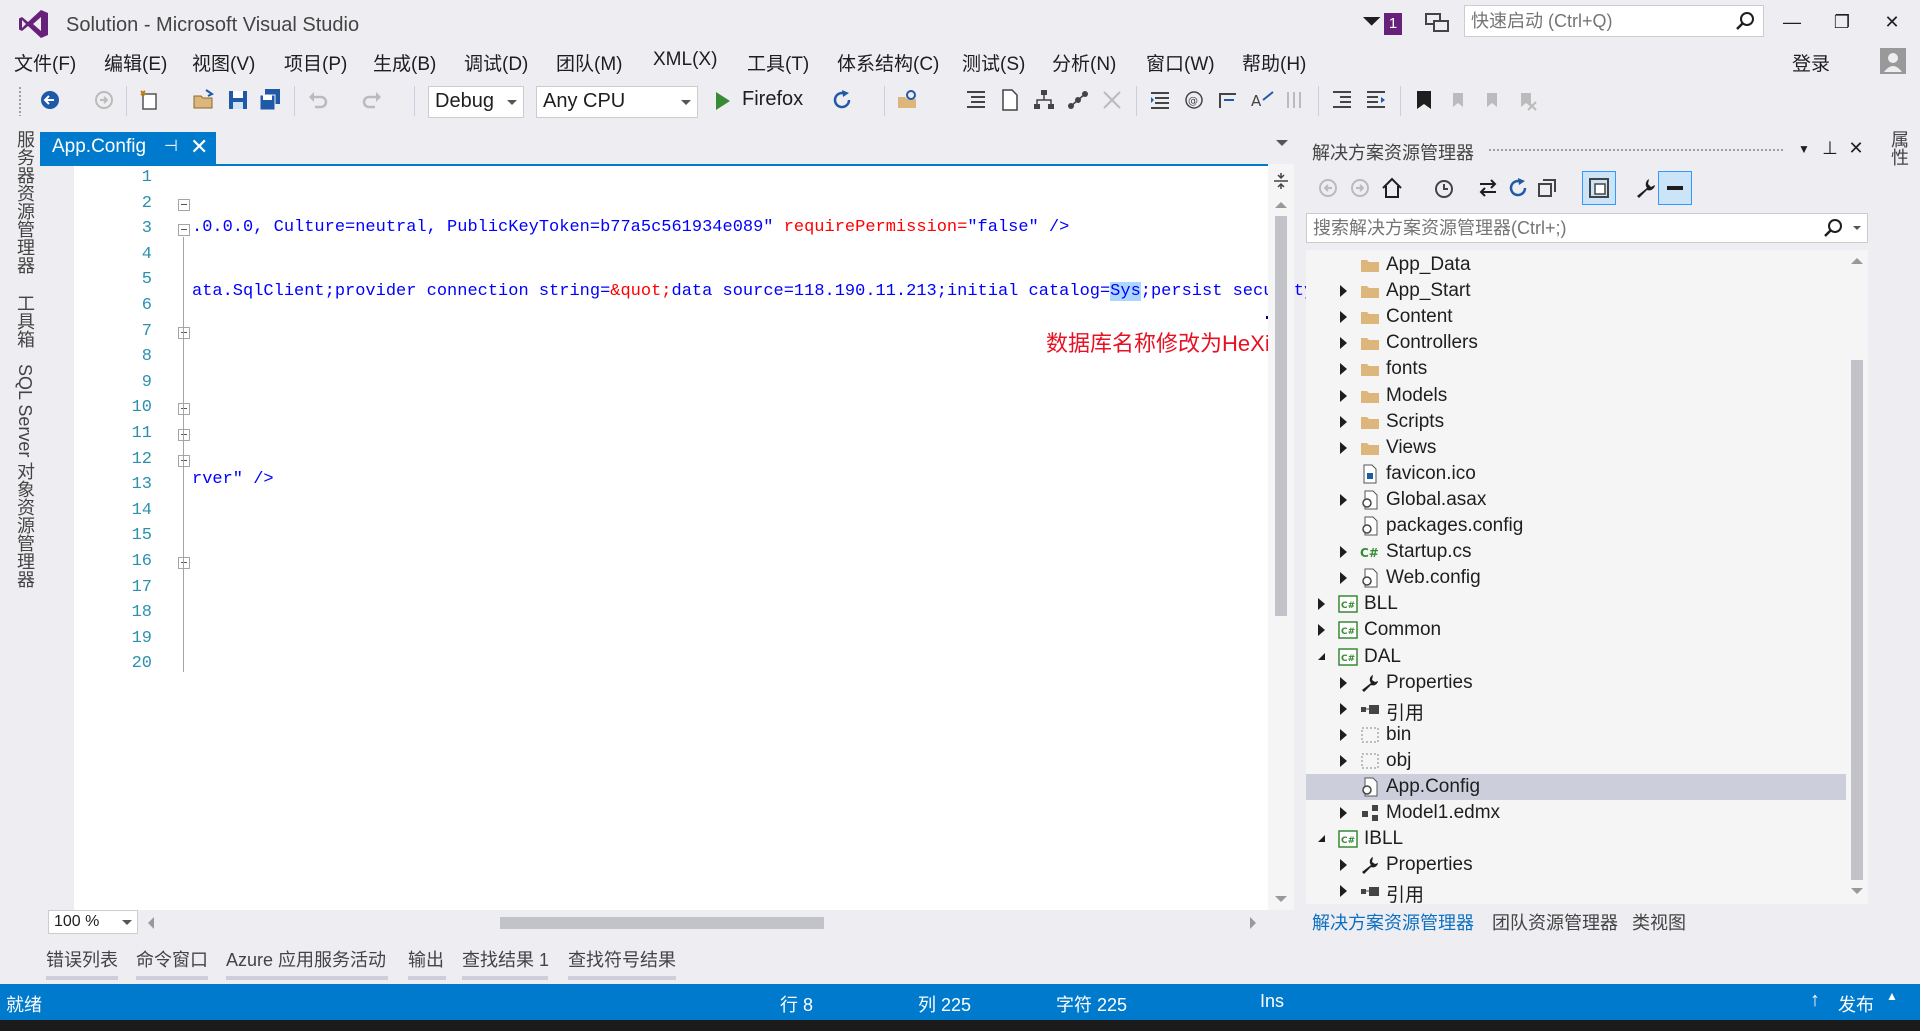  Describe the element at coordinates (82, 959) in the screenshot. I see `tab-error-list: 错误列表` at that location.